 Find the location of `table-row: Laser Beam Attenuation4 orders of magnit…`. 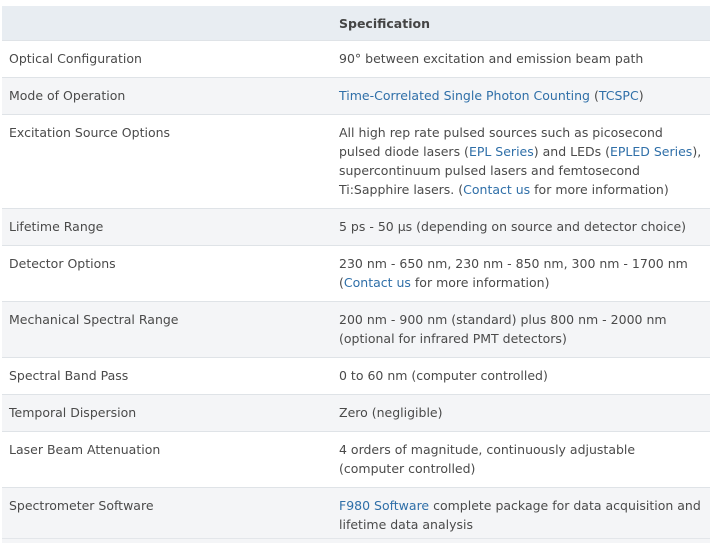

table-row: Laser Beam Attenuation4 orders of magnit… is located at coordinates (356, 460).